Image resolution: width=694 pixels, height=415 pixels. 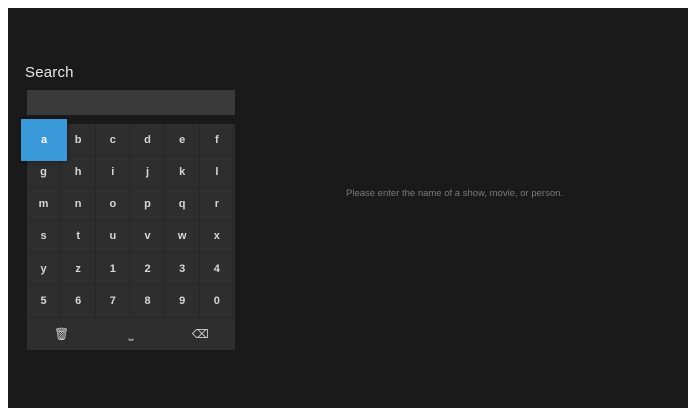 I want to click on key-h: h, so click(x=78, y=172).